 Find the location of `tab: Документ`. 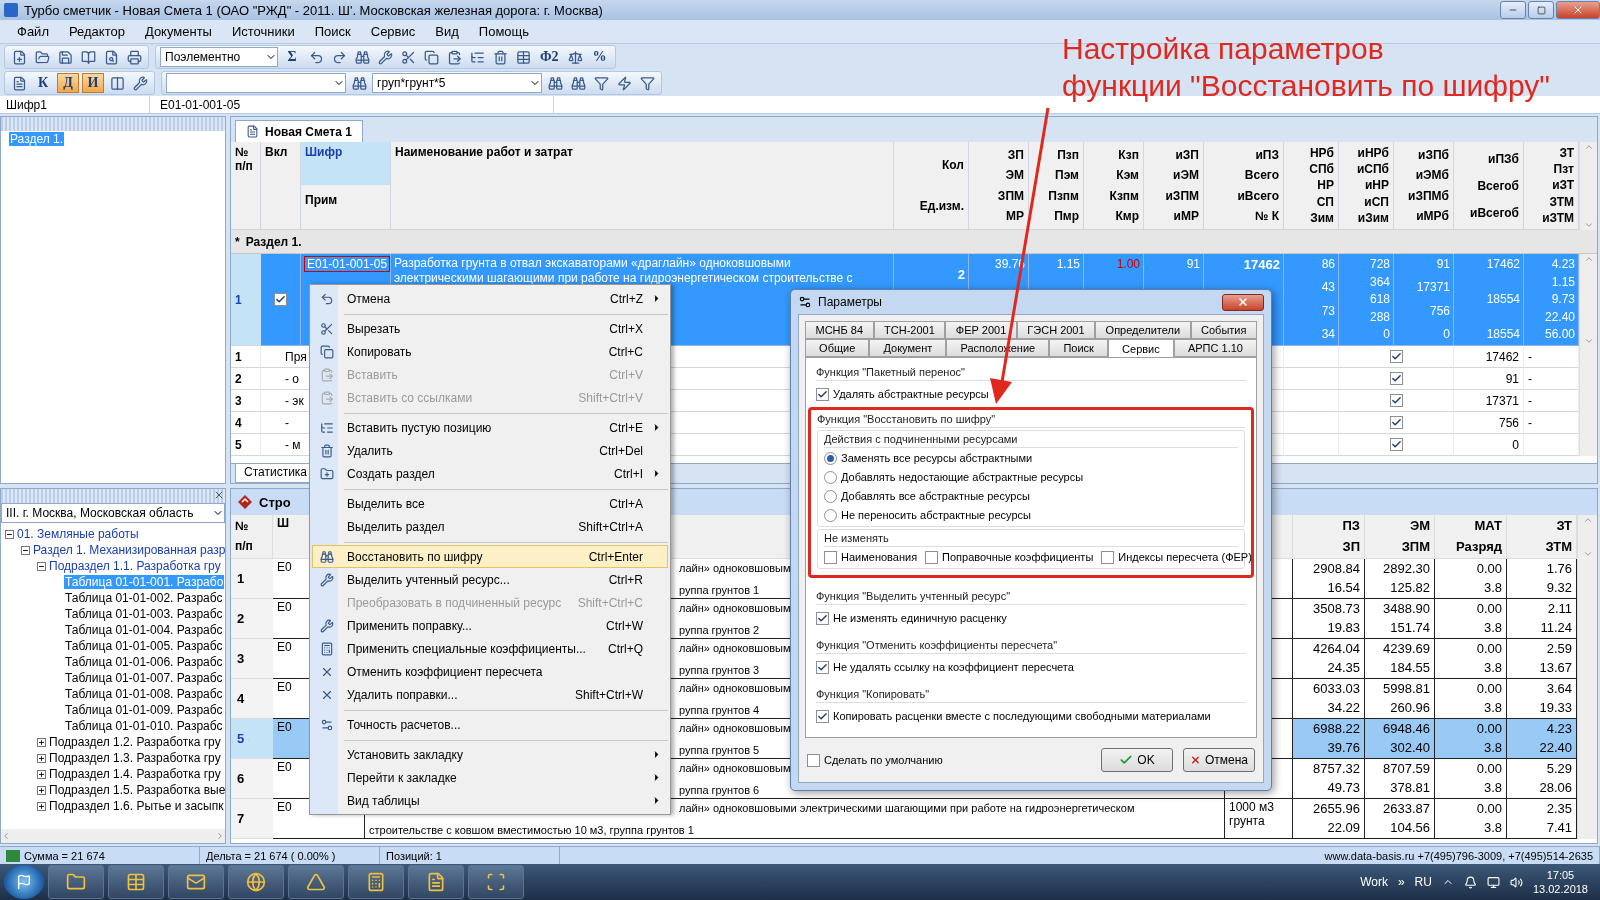

tab: Документ is located at coordinates (908, 348).